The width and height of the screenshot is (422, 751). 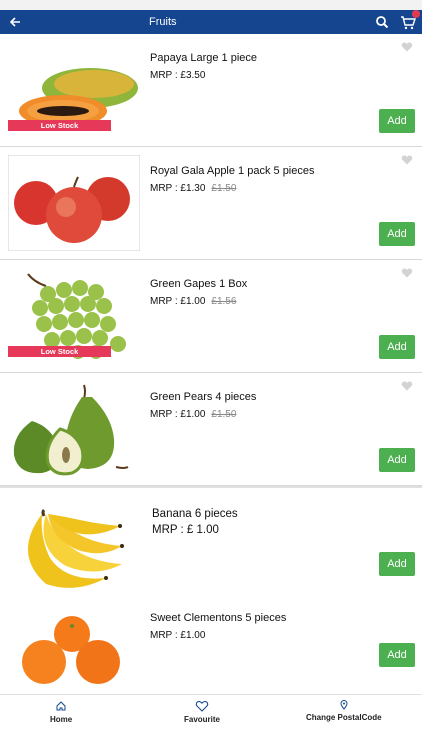 What do you see at coordinates (232, 171) in the screenshot?
I see `product-name: Royal Gala Apple 1 pack 5 pieces` at bounding box center [232, 171].